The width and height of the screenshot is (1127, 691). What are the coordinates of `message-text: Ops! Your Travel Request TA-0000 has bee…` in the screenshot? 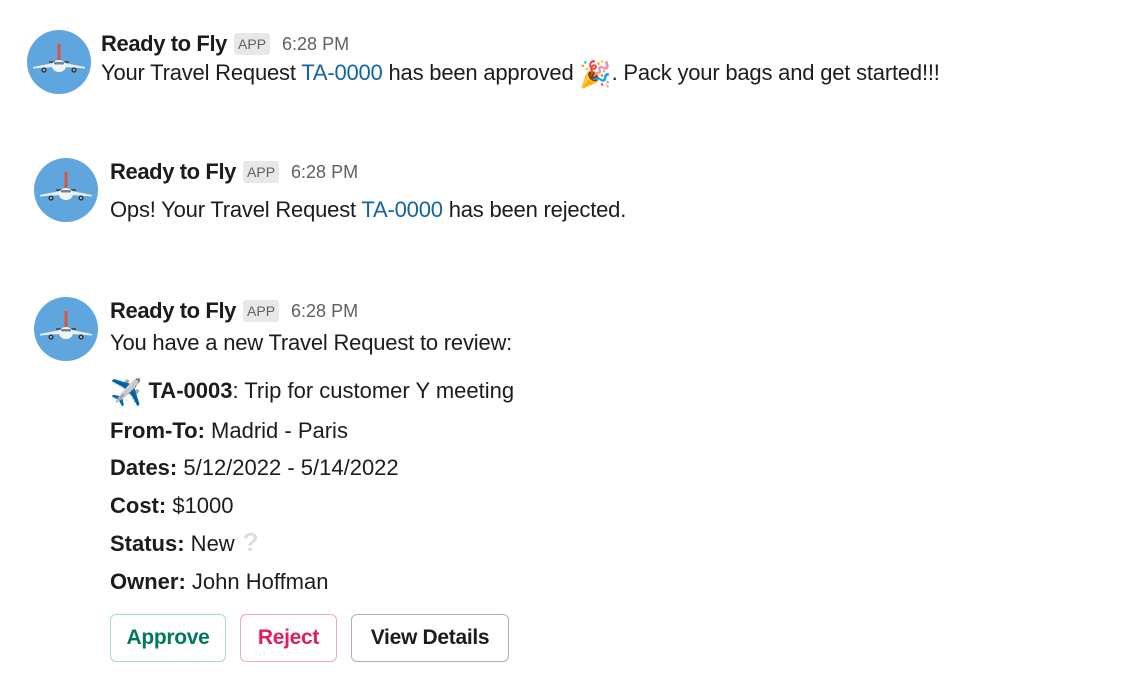 It's located at (368, 210).